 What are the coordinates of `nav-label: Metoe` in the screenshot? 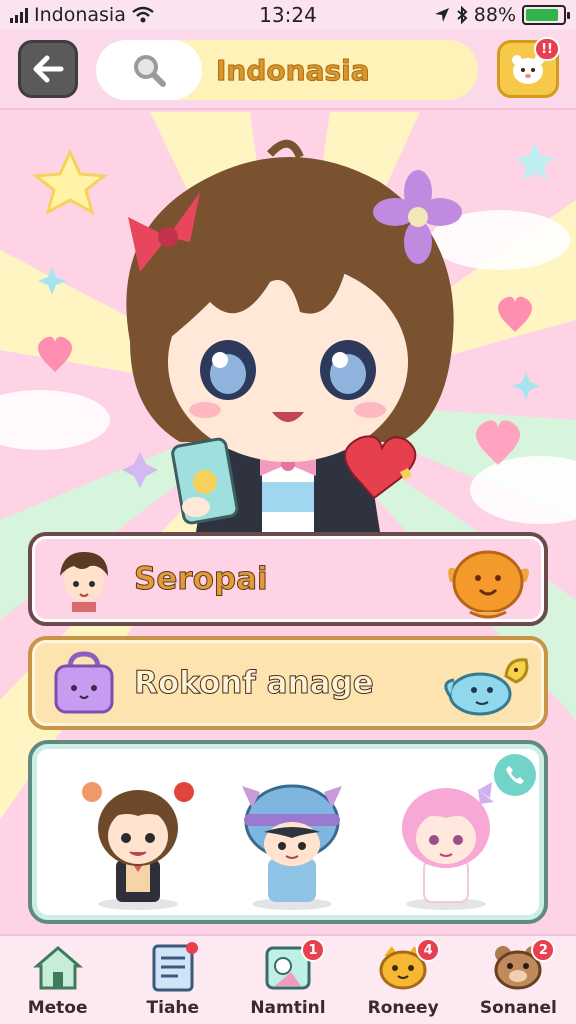 It's located at (57, 1008).